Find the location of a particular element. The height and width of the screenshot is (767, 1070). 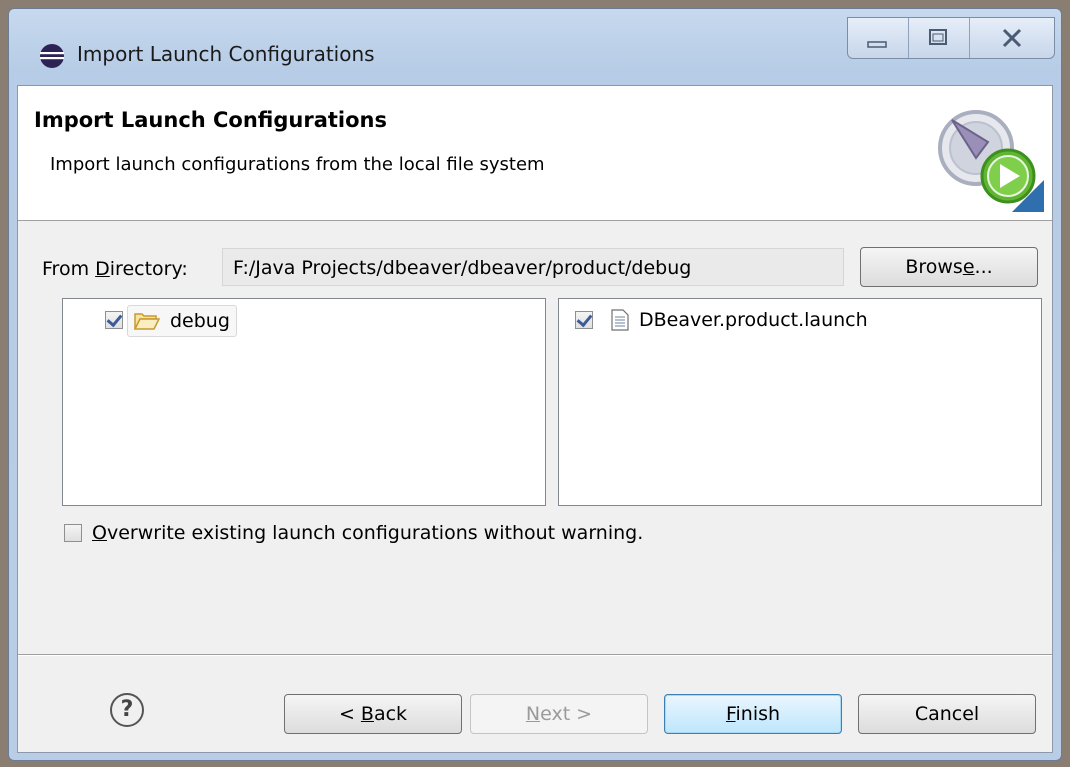

title-bar: Import Launch Configurations is located at coordinates (535, 47).